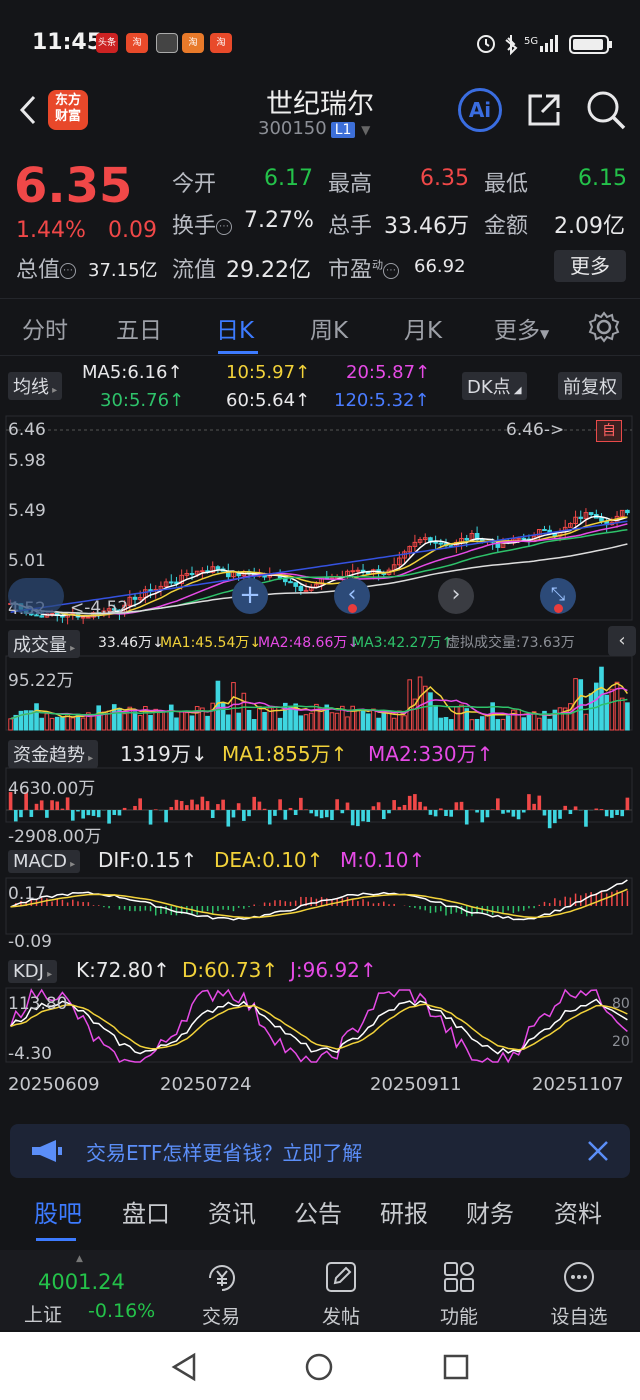  What do you see at coordinates (622, 641) in the screenshot?
I see `collapse-panel-icon: ‹` at bounding box center [622, 641].